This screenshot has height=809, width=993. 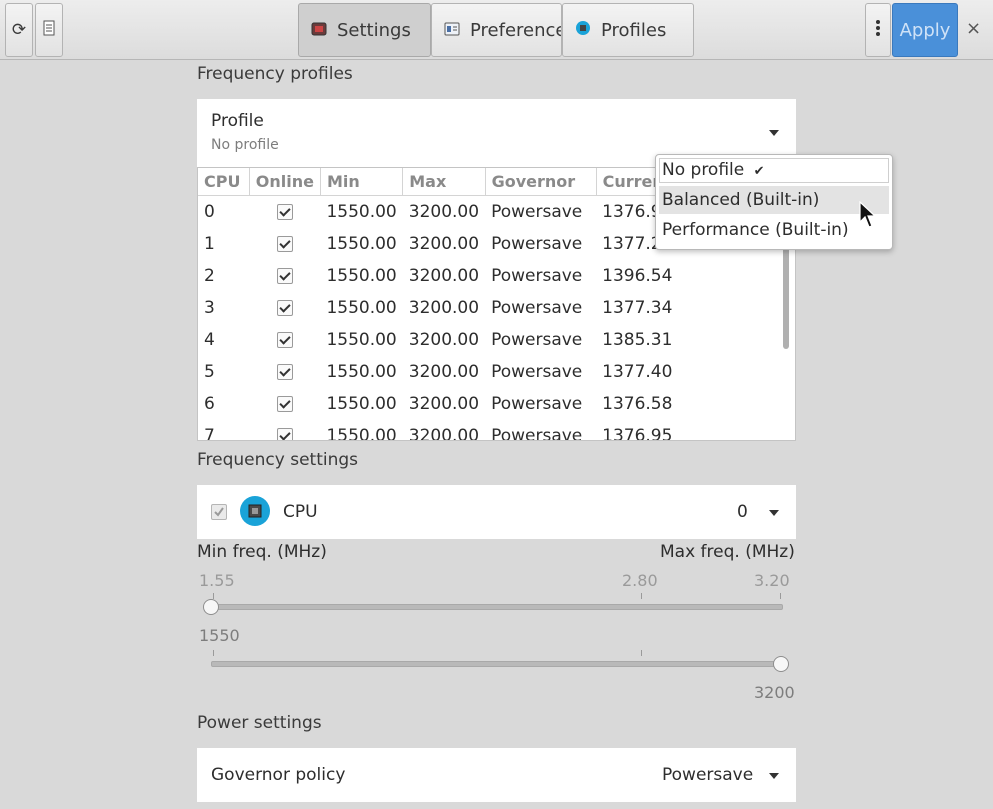 What do you see at coordinates (209, 244) in the screenshot?
I see `cpu-cell: 1` at bounding box center [209, 244].